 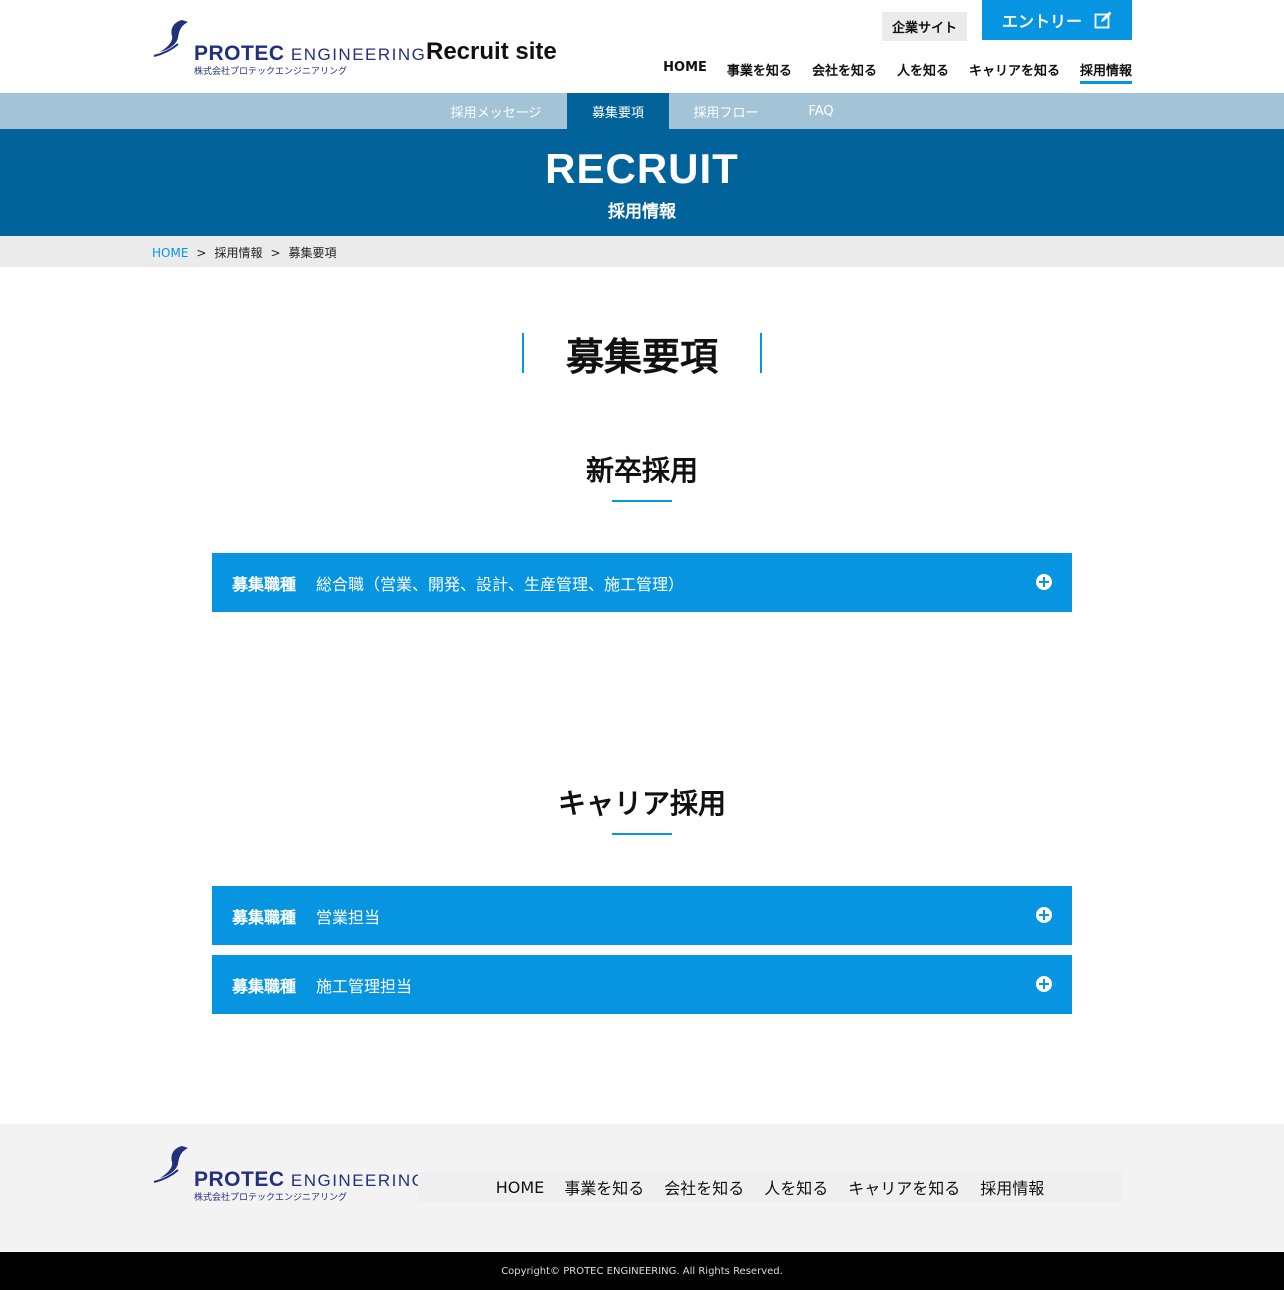 What do you see at coordinates (685, 72) in the screenshot?
I see `nav-home: HOME` at bounding box center [685, 72].